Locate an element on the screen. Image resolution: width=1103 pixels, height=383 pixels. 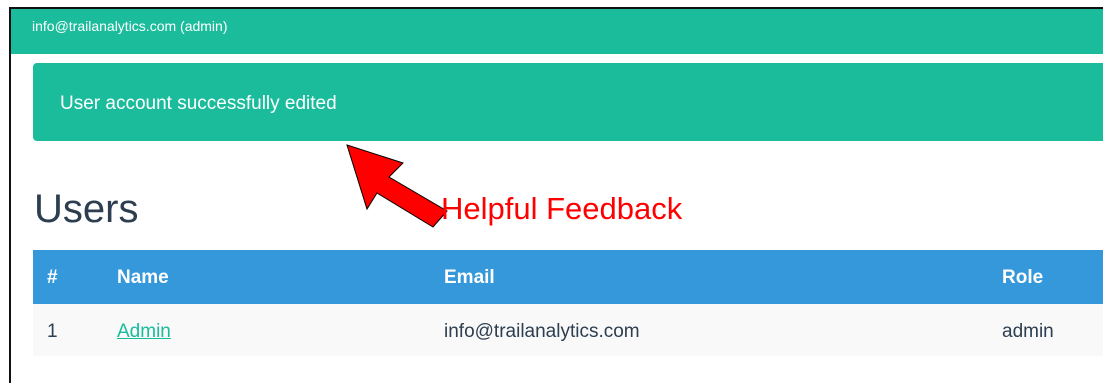
user-role: admin is located at coordinates (1028, 331).